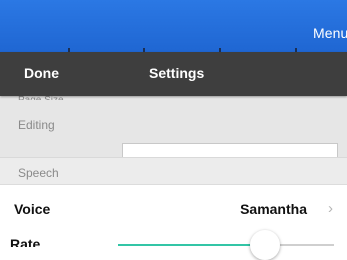  Describe the element at coordinates (191, 245) in the screenshot. I see `rate-slider-fill` at that location.